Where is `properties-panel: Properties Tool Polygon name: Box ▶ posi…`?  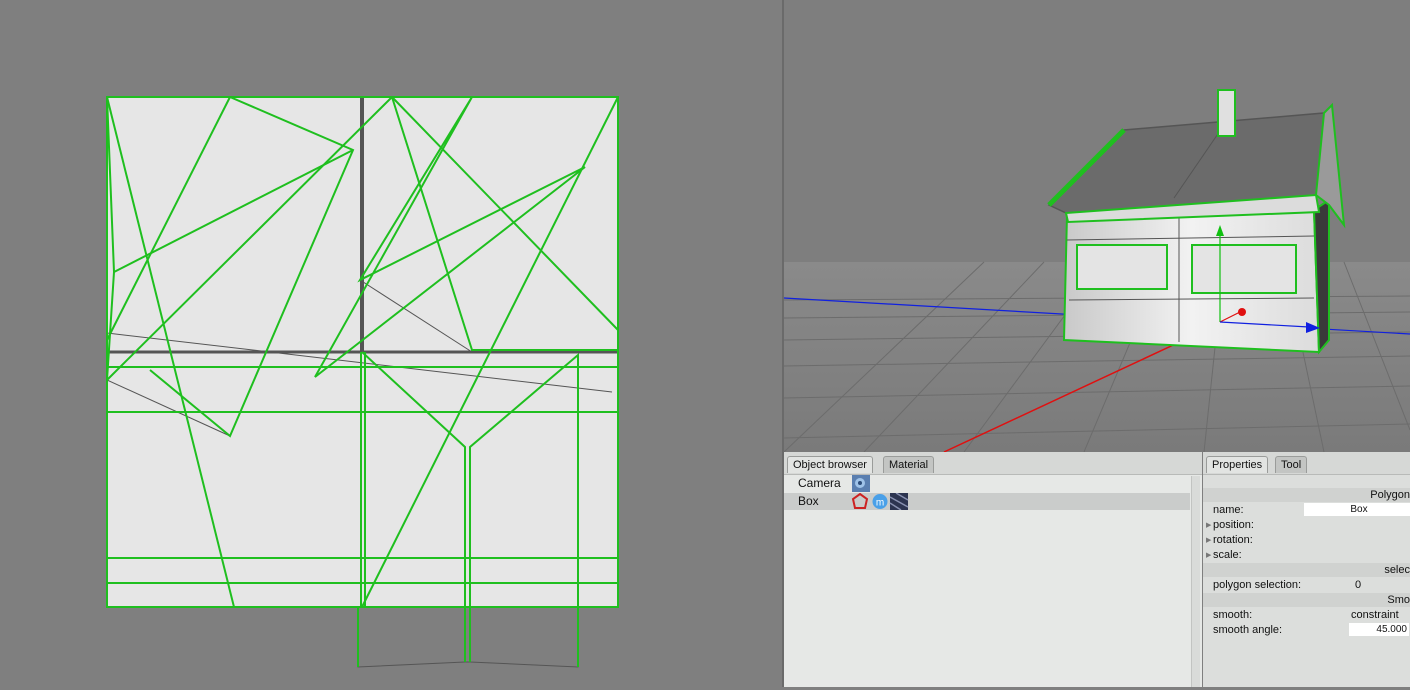 properties-panel: Properties Tool Polygon name: Box ▶ posi… is located at coordinates (1306, 569).